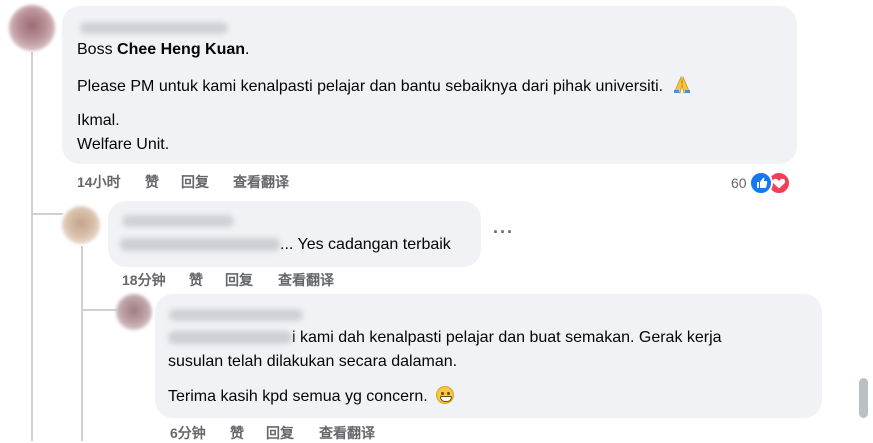 This screenshot has height=443, width=873. What do you see at coordinates (111, 182) in the screenshot?
I see `timestamp: 14小时` at bounding box center [111, 182].